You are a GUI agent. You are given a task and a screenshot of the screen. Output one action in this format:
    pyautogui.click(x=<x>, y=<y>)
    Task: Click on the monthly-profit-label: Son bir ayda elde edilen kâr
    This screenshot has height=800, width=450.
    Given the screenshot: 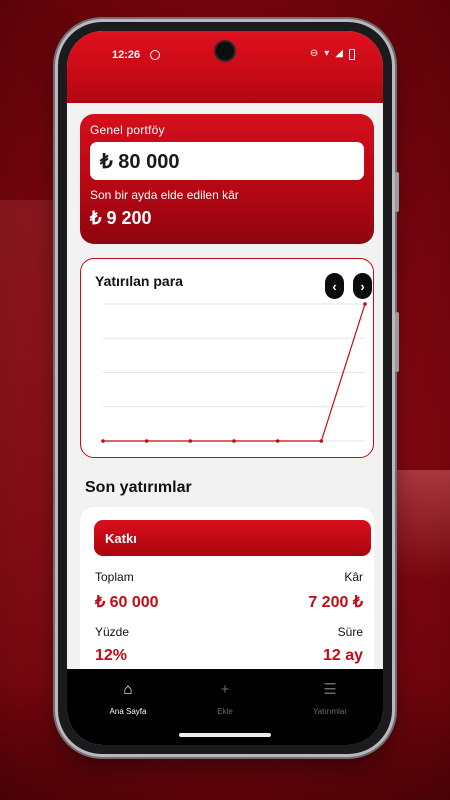 What is the action you would take?
    pyautogui.click(x=164, y=195)
    